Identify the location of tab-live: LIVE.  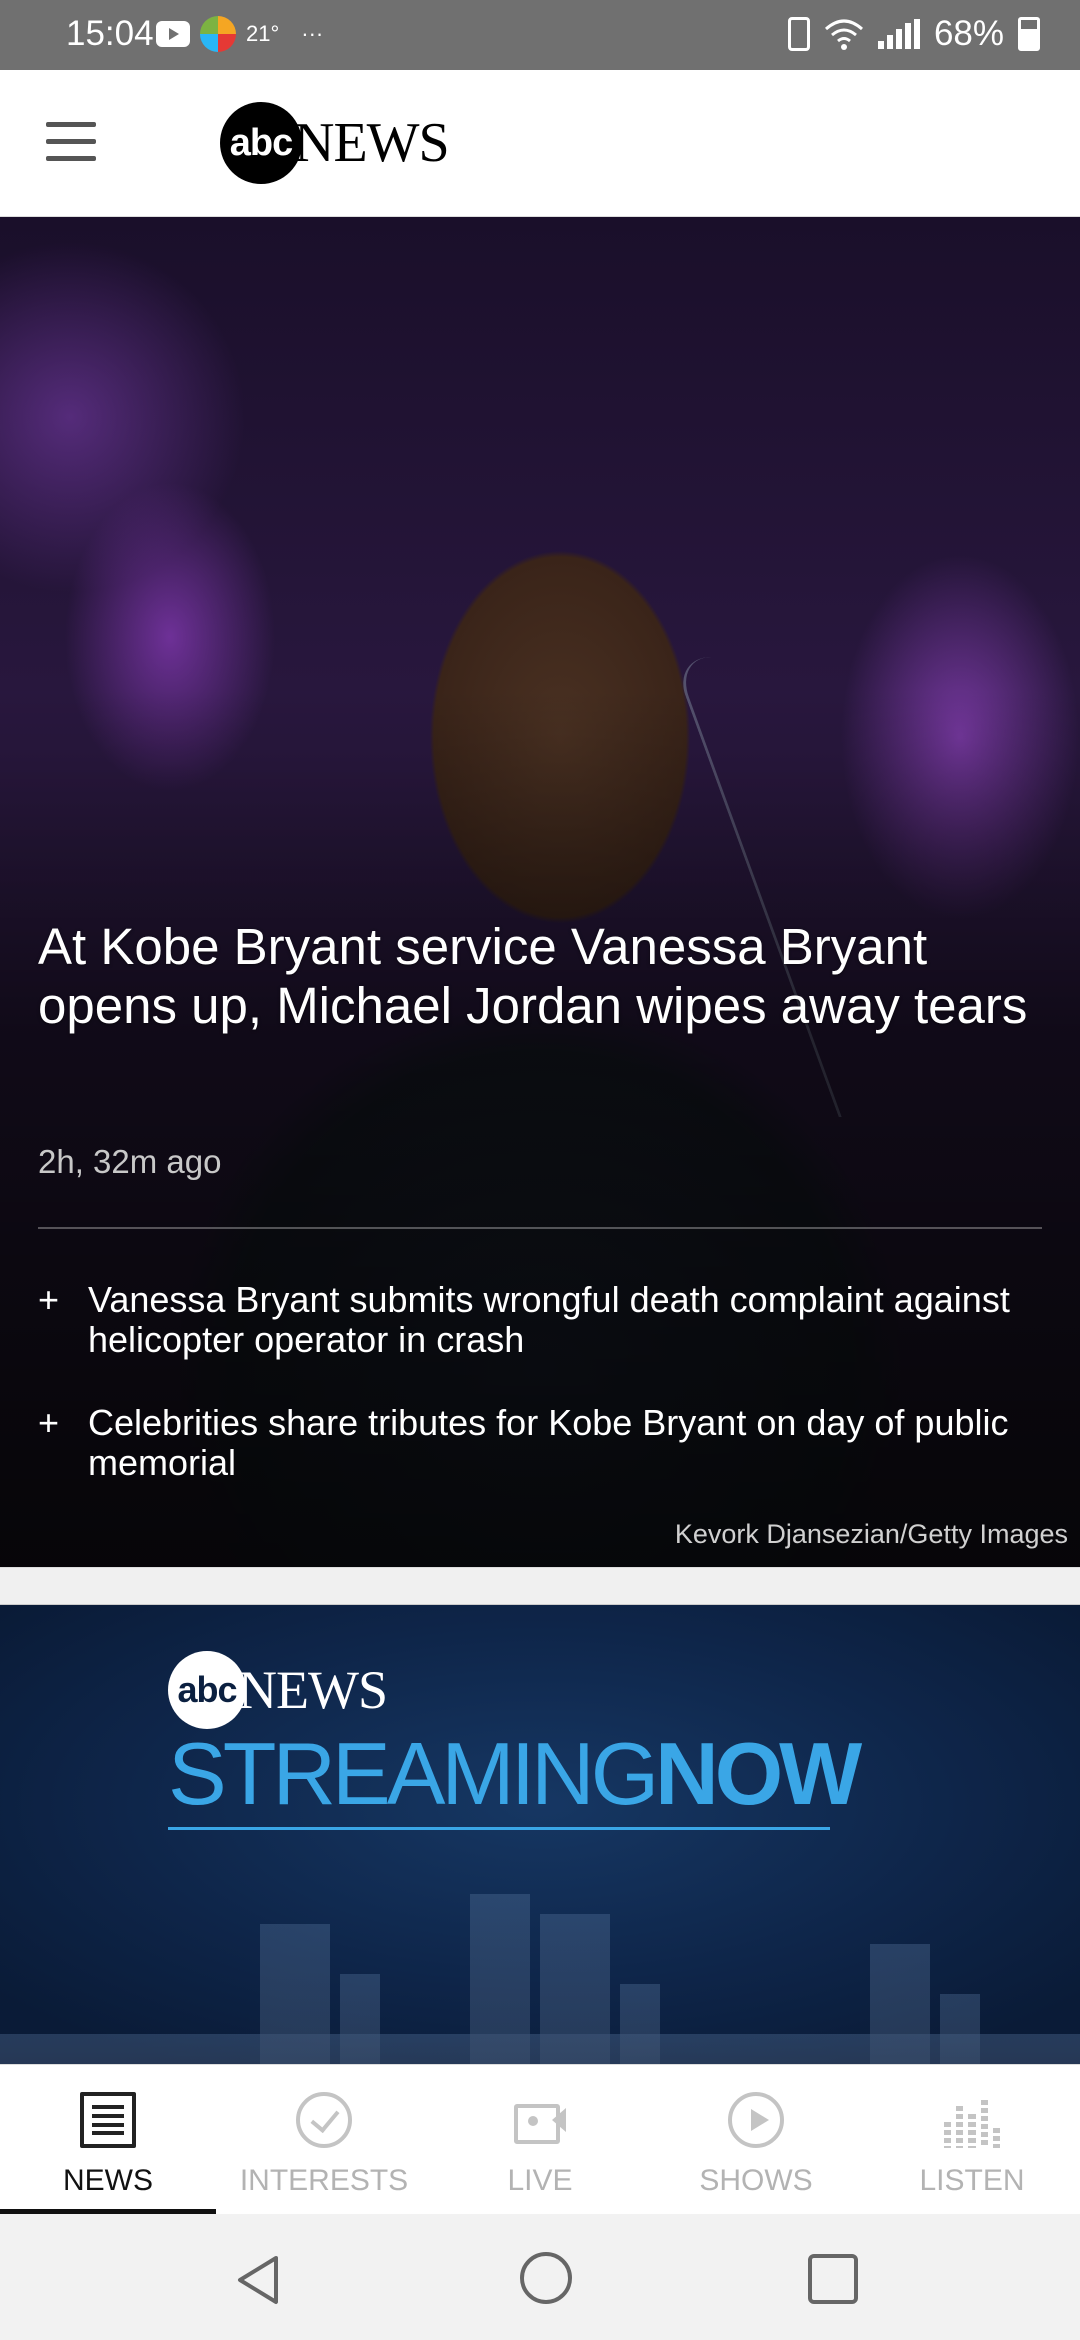
(540, 2140).